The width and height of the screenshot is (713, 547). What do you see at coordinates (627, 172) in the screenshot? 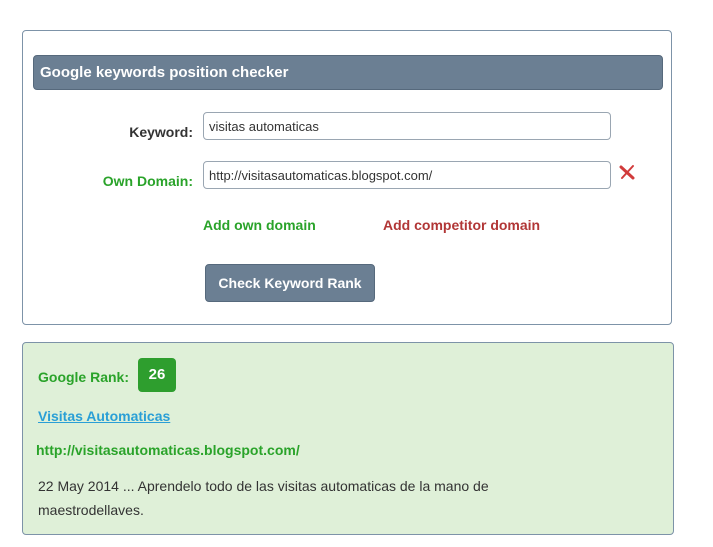
I see `remove-x-icon` at bounding box center [627, 172].